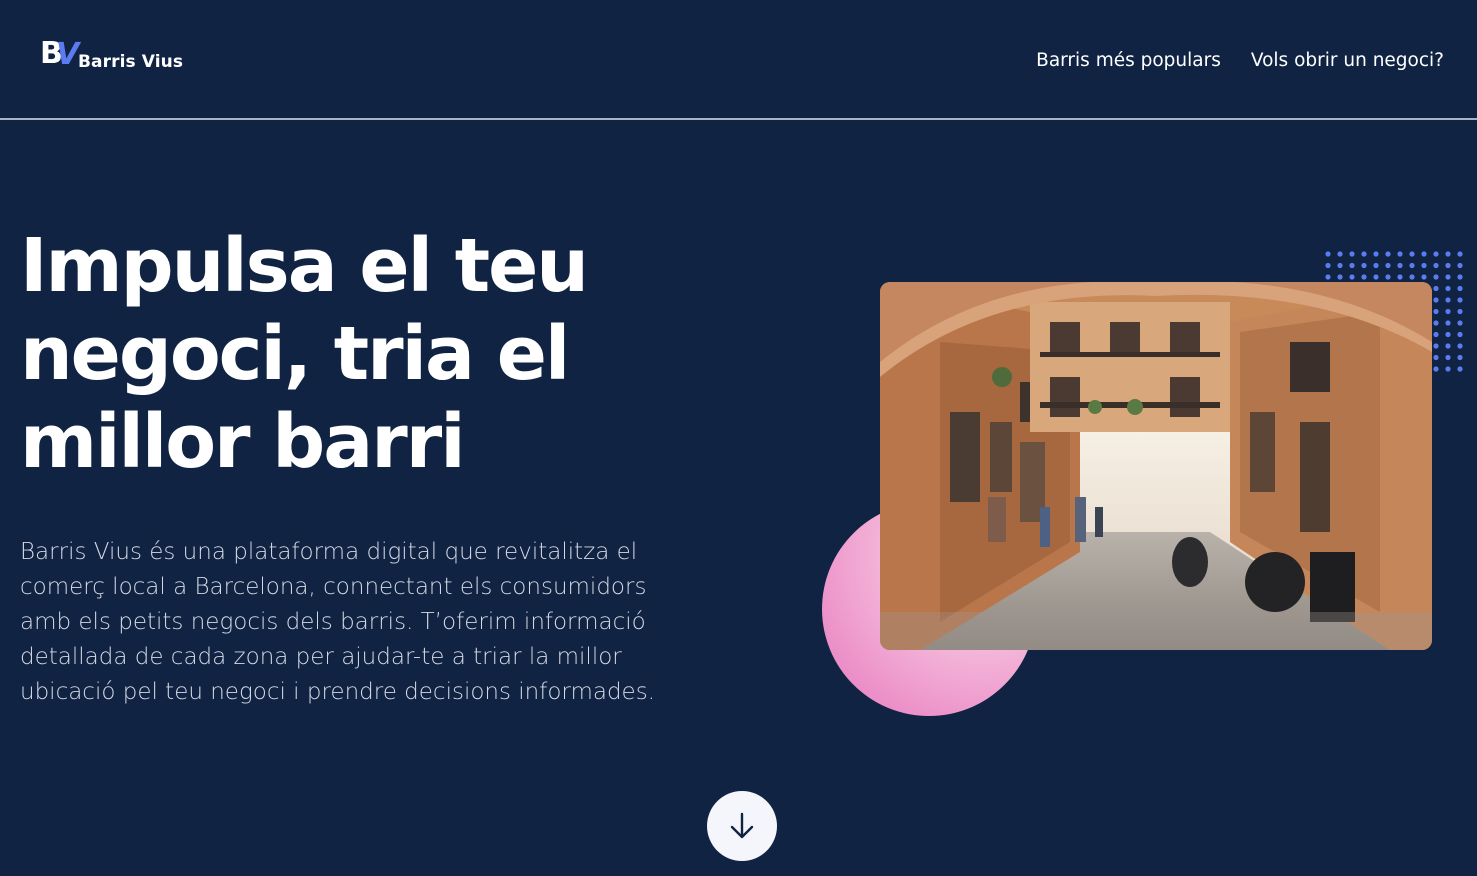 The height and width of the screenshot is (876, 1477). Describe the element at coordinates (1347, 60) in the screenshot. I see `nav-link-open-business: Vols obrir un negoci?` at that location.